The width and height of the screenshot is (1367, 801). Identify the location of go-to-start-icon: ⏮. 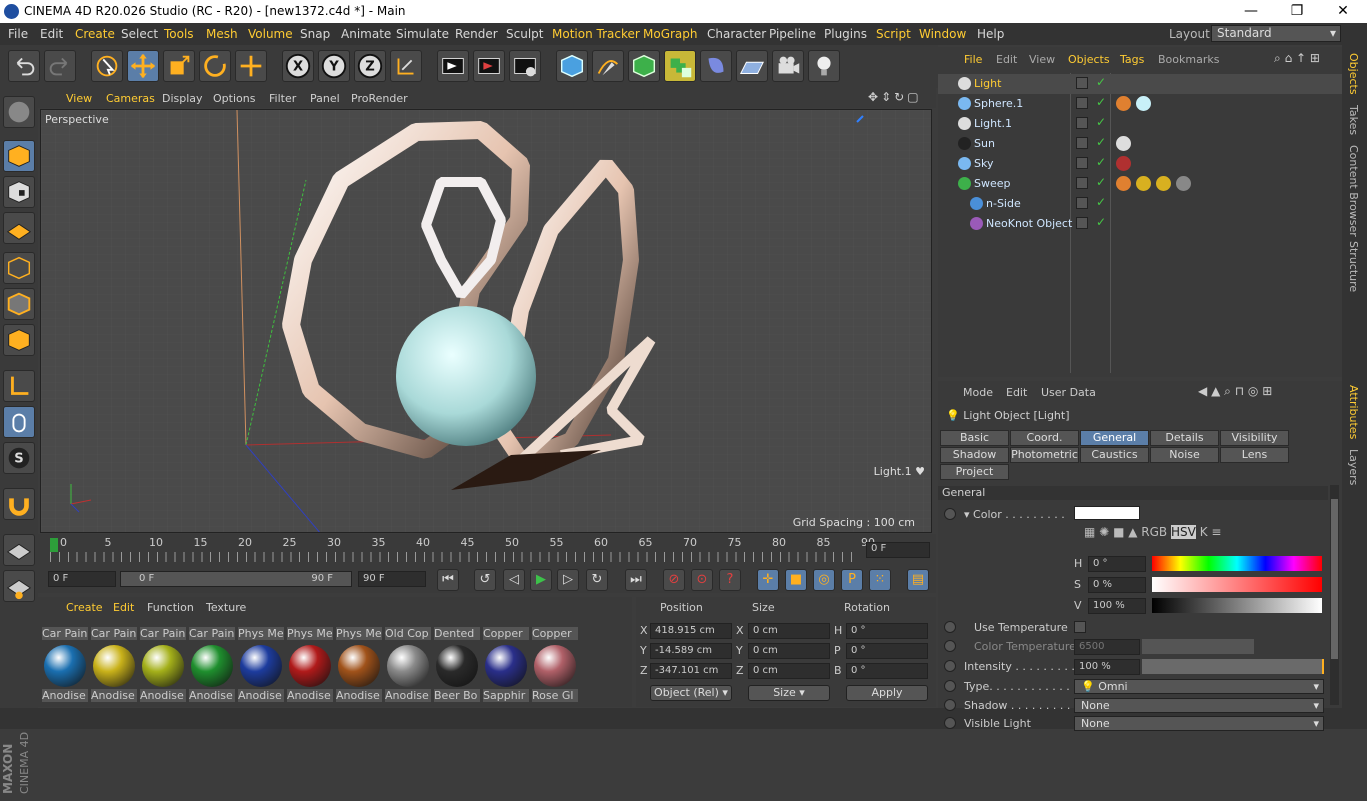
(448, 580).